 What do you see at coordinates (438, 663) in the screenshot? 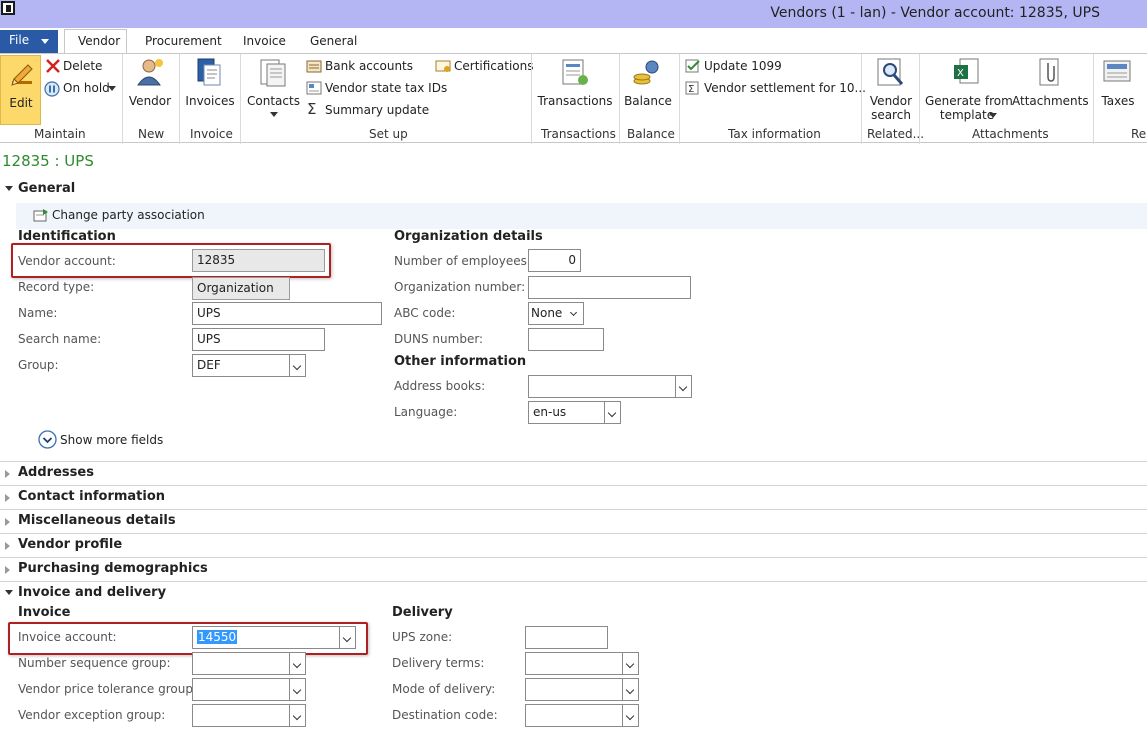
I see `delivery-terms-label: Delivery terms:` at bounding box center [438, 663].